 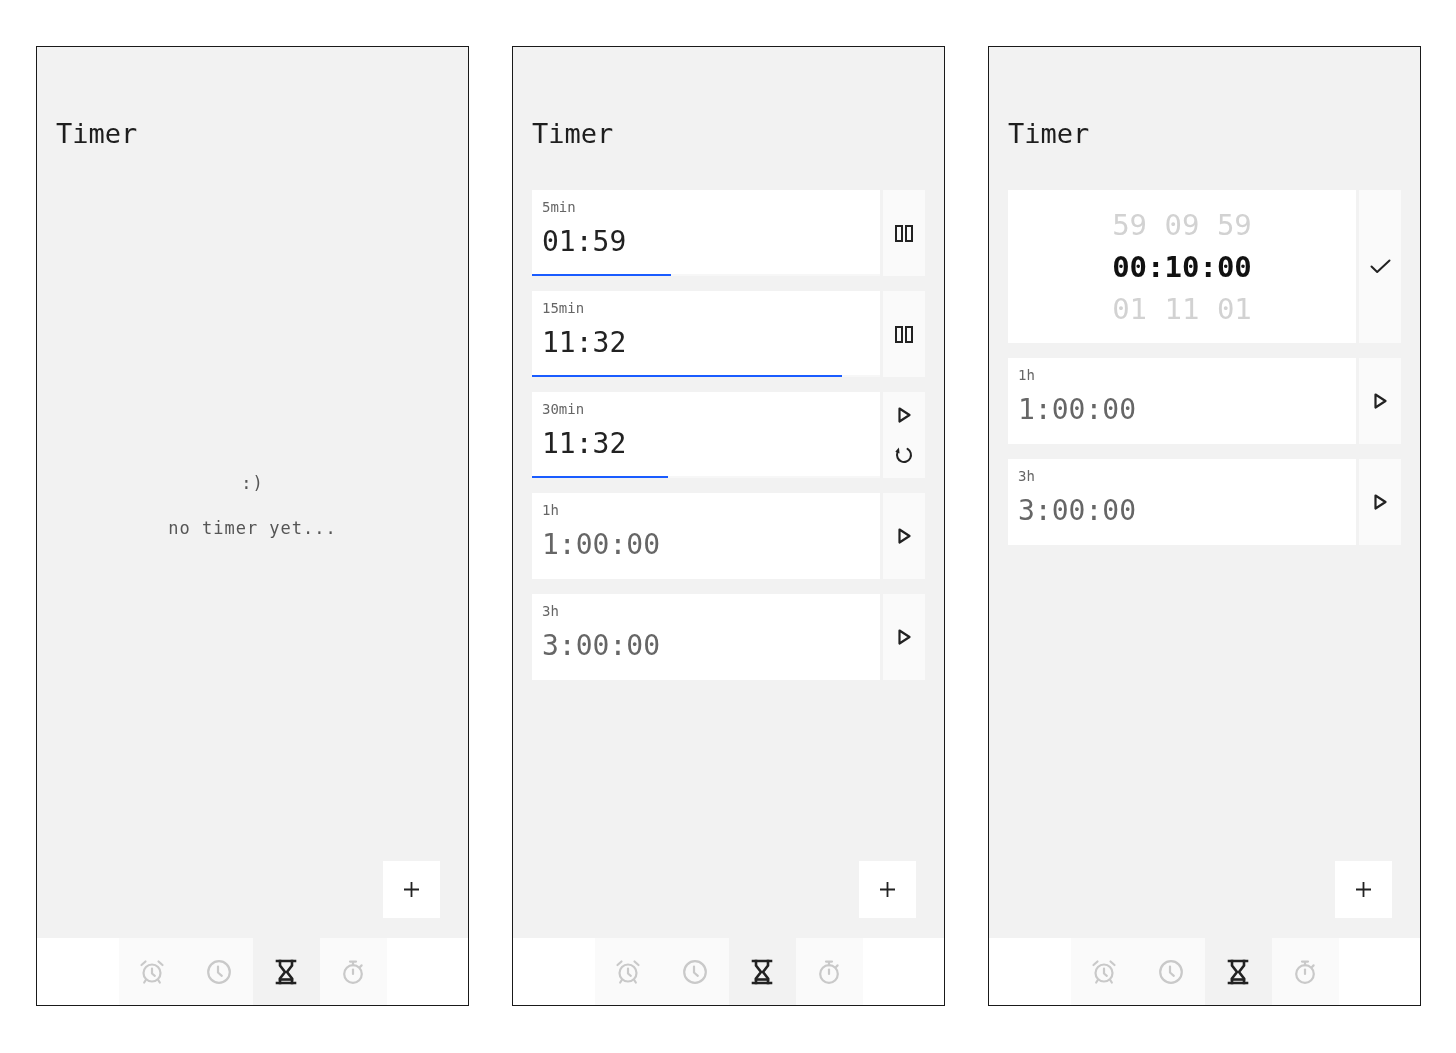 What do you see at coordinates (1182, 267) in the screenshot?
I see `picker-value: 00:10:00` at bounding box center [1182, 267].